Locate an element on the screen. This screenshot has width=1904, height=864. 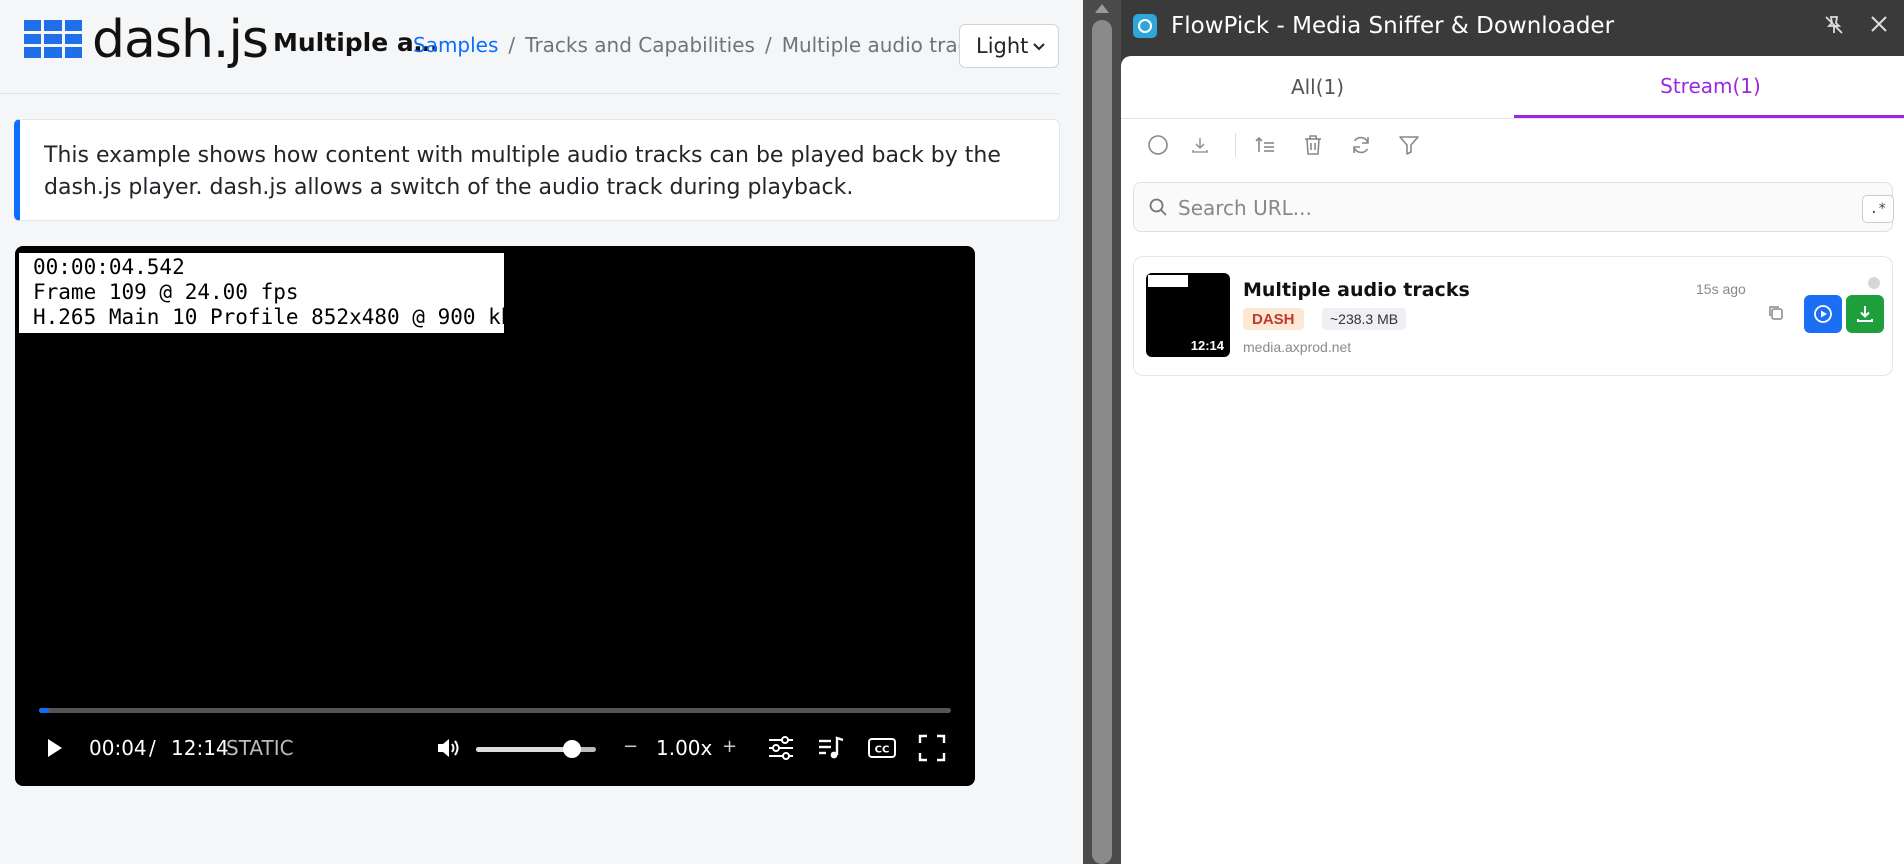
status-dot is located at coordinates (1874, 283).